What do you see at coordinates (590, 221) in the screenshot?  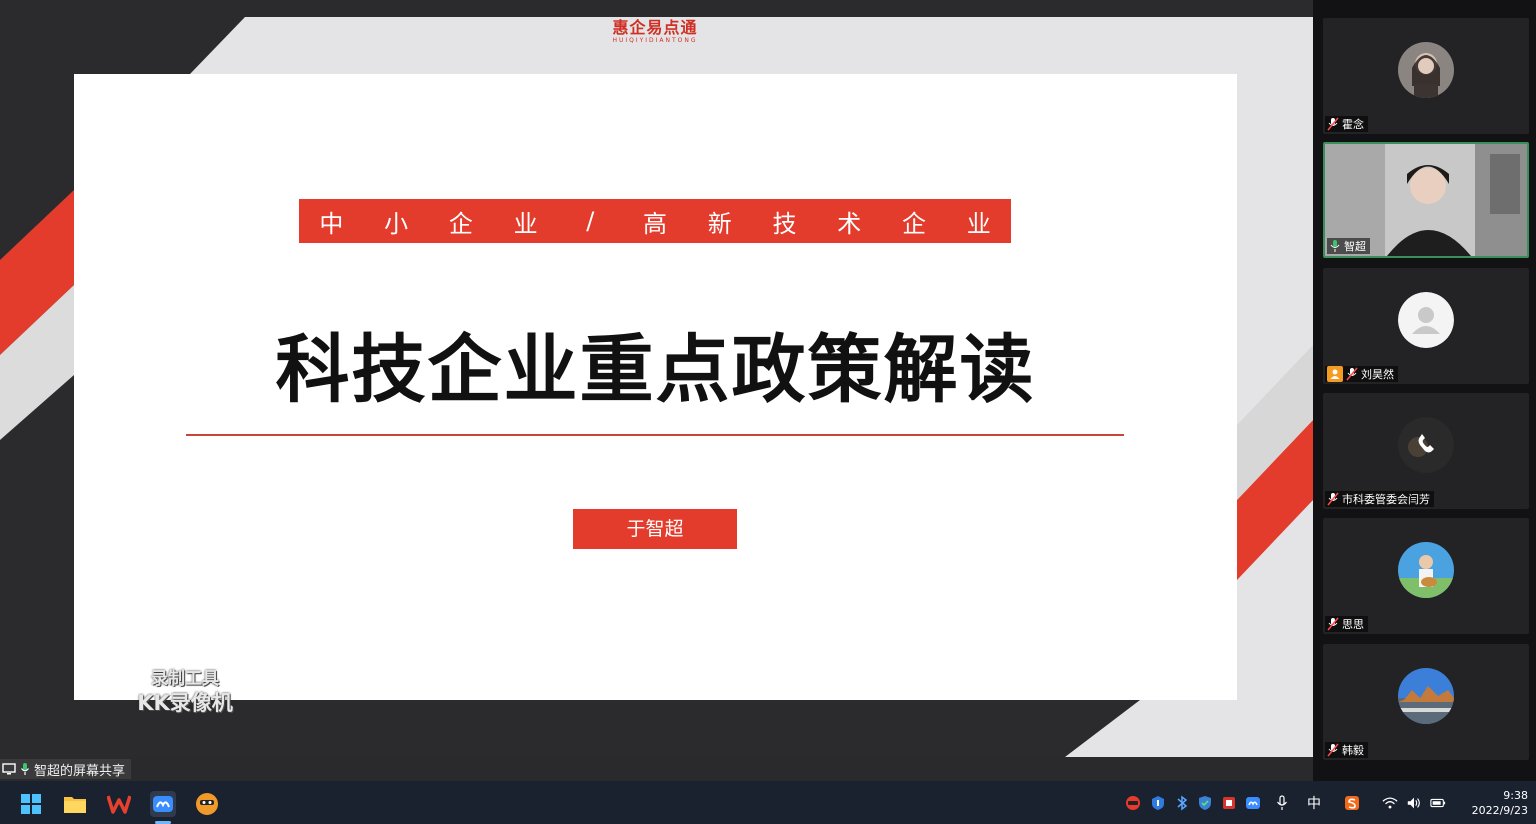 I see `subtitle-char: /` at bounding box center [590, 221].